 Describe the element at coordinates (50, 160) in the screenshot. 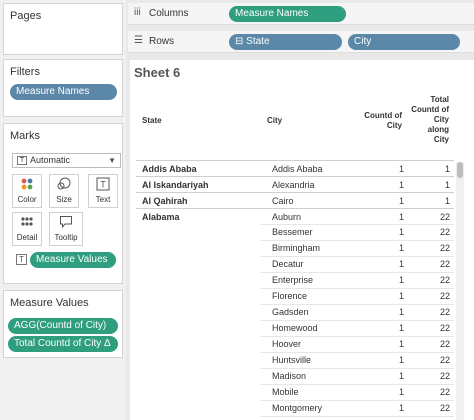

I see `mark-type-label: Automatic` at that location.